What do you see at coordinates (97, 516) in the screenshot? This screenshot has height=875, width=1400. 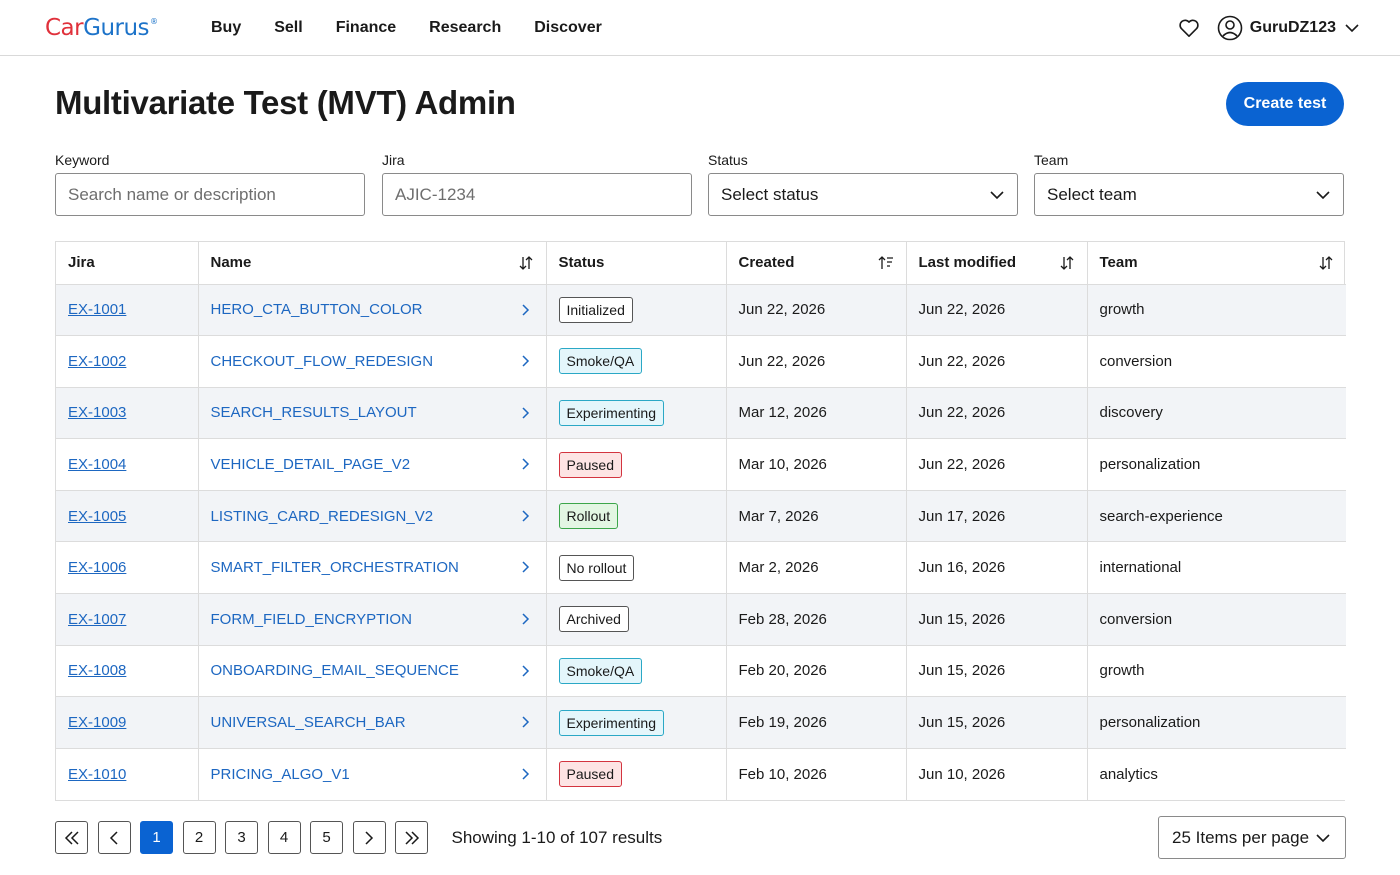 I see `jira-link: EX-1005` at bounding box center [97, 516].